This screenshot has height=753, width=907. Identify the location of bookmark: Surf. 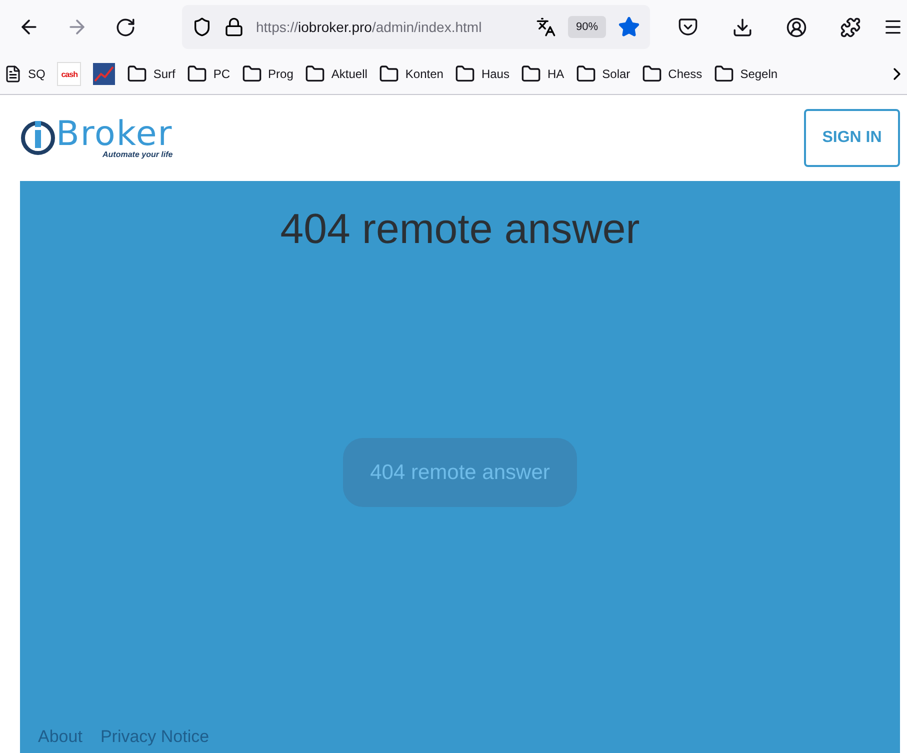
(151, 74).